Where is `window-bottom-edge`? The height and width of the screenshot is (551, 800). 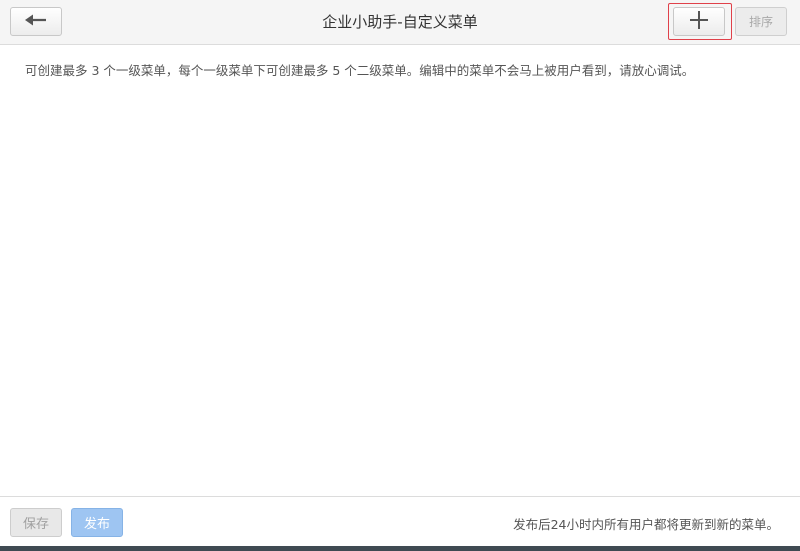
window-bottom-edge is located at coordinates (400, 548).